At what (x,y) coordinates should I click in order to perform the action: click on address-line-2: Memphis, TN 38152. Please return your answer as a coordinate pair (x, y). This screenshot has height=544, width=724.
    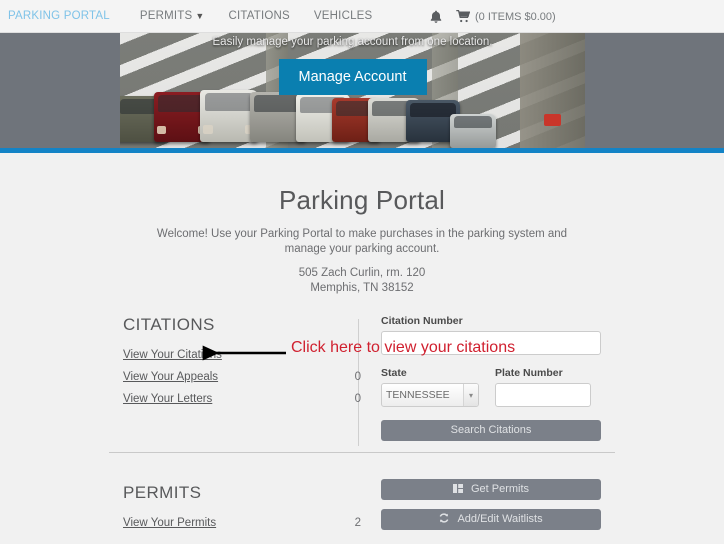
    Looking at the image, I should click on (362, 288).